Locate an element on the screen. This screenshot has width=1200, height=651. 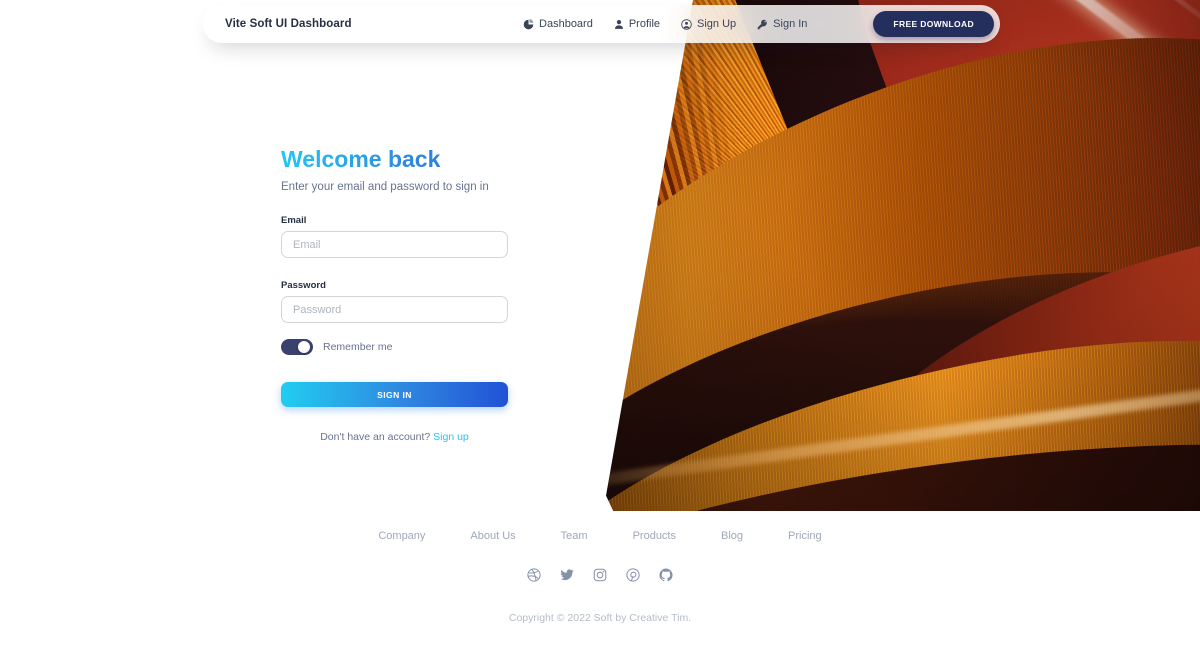
instagram-icon is located at coordinates (600, 577).